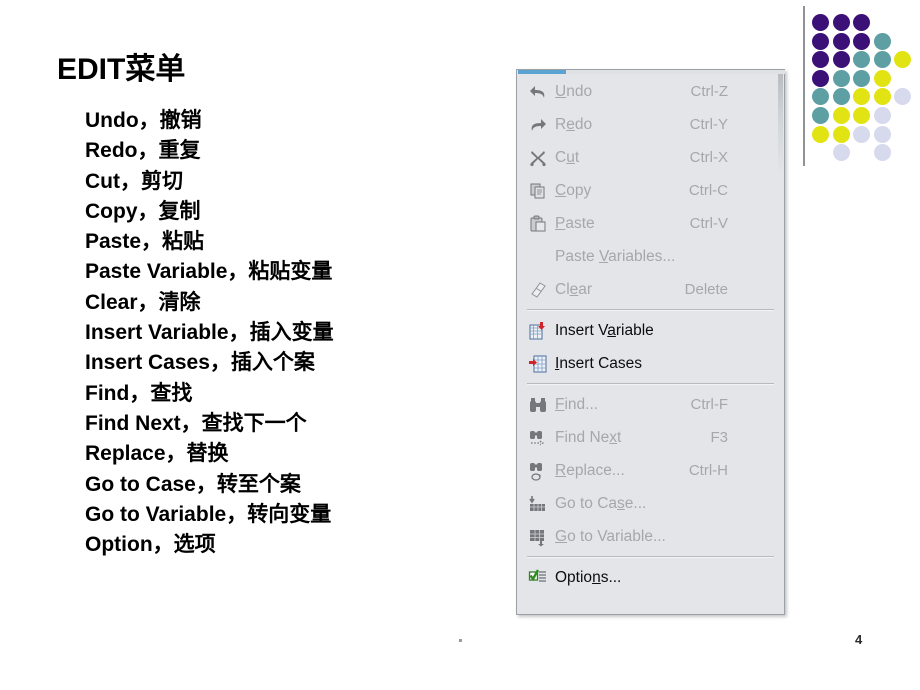 This screenshot has height=690, width=920. What do you see at coordinates (575, 223) in the screenshot?
I see `menu-item-label: Paste` at bounding box center [575, 223].